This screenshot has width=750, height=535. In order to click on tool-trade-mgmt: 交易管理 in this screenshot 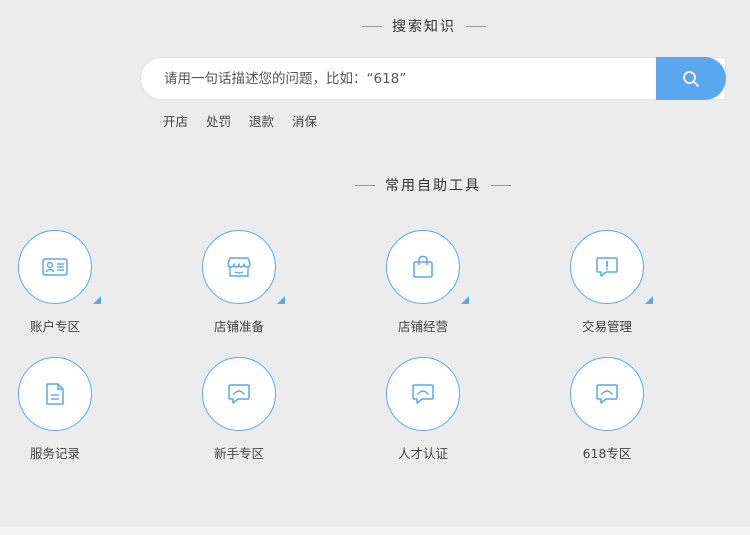, I will do `click(607, 282)`.